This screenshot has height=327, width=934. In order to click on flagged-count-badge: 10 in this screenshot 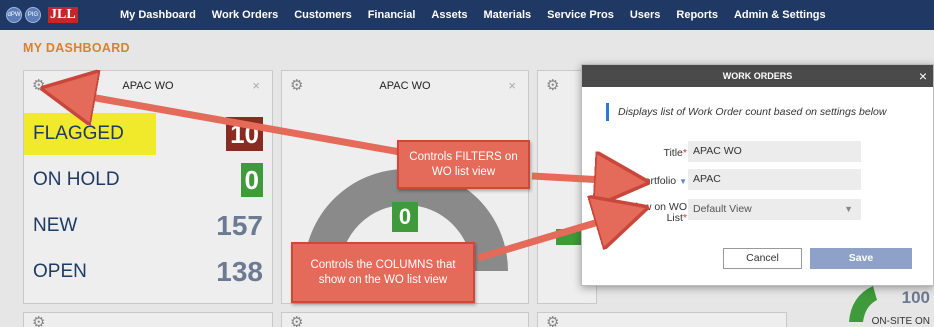, I will do `click(244, 134)`.